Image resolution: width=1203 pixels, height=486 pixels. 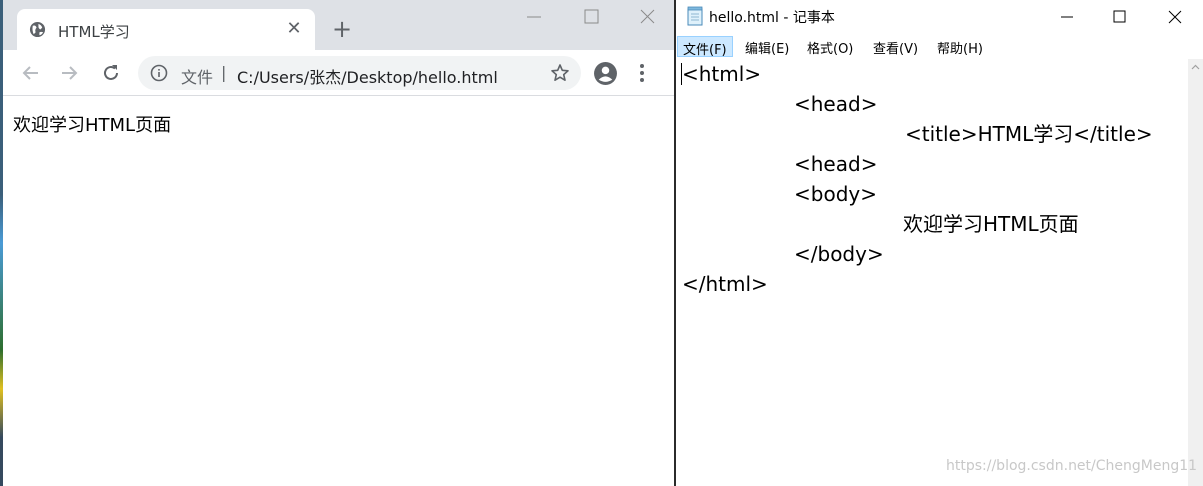 I want to click on watermark-text: https://blog.csdn.net/ChengMeng11, so click(x=1072, y=466).